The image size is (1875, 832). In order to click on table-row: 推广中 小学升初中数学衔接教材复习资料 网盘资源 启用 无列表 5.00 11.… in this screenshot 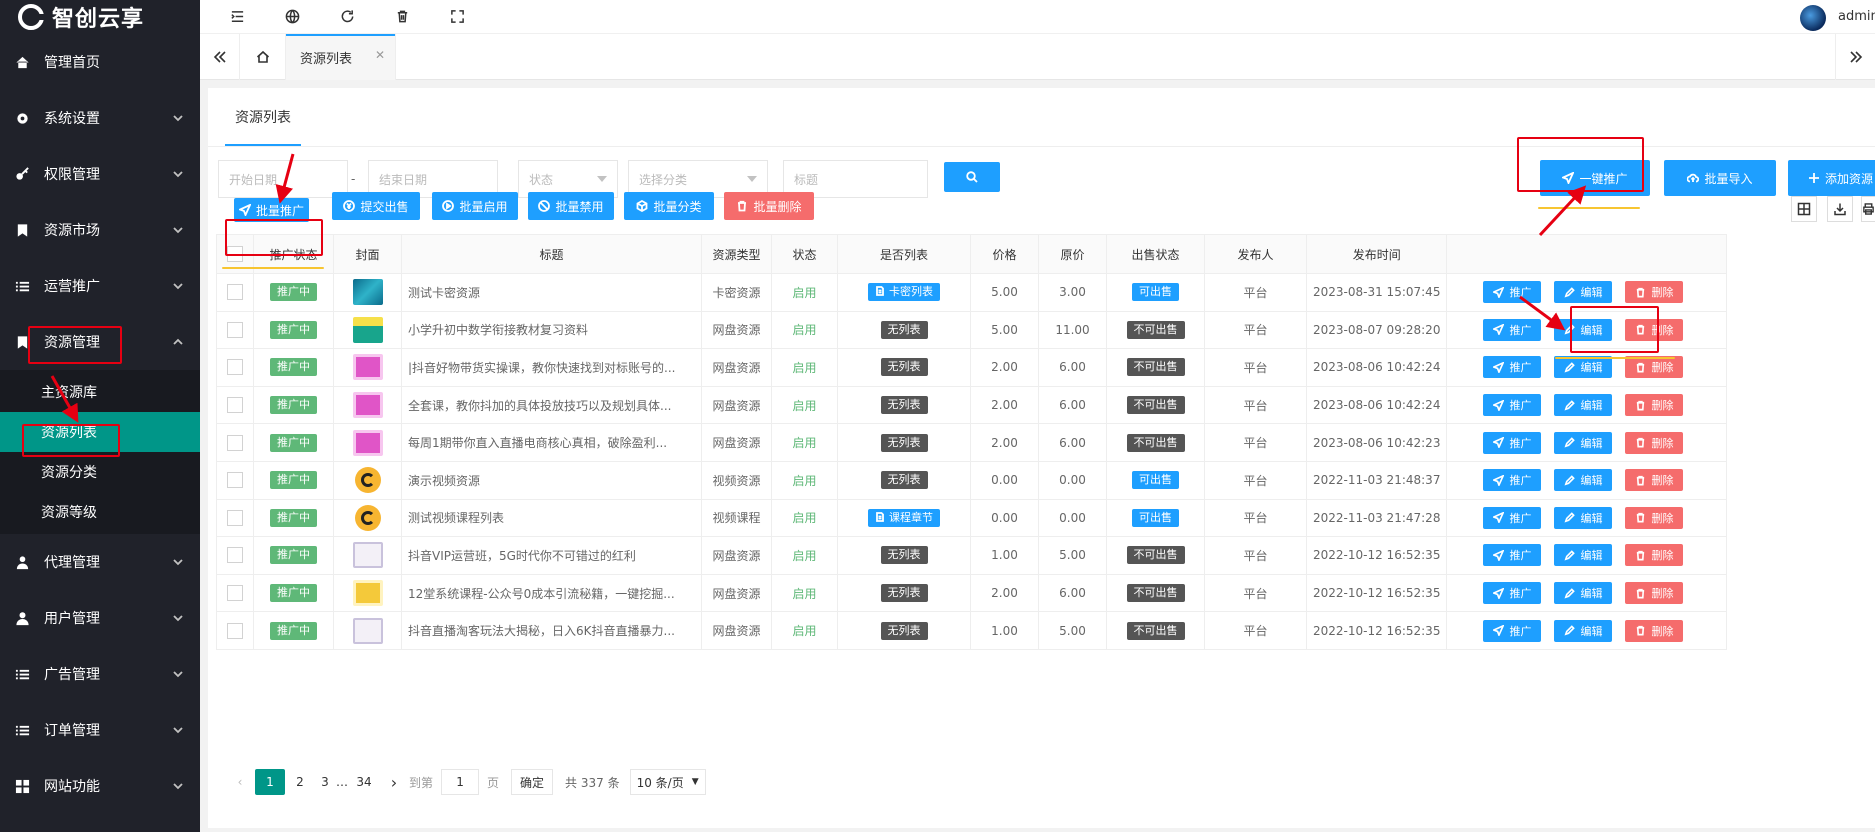, I will do `click(972, 330)`.